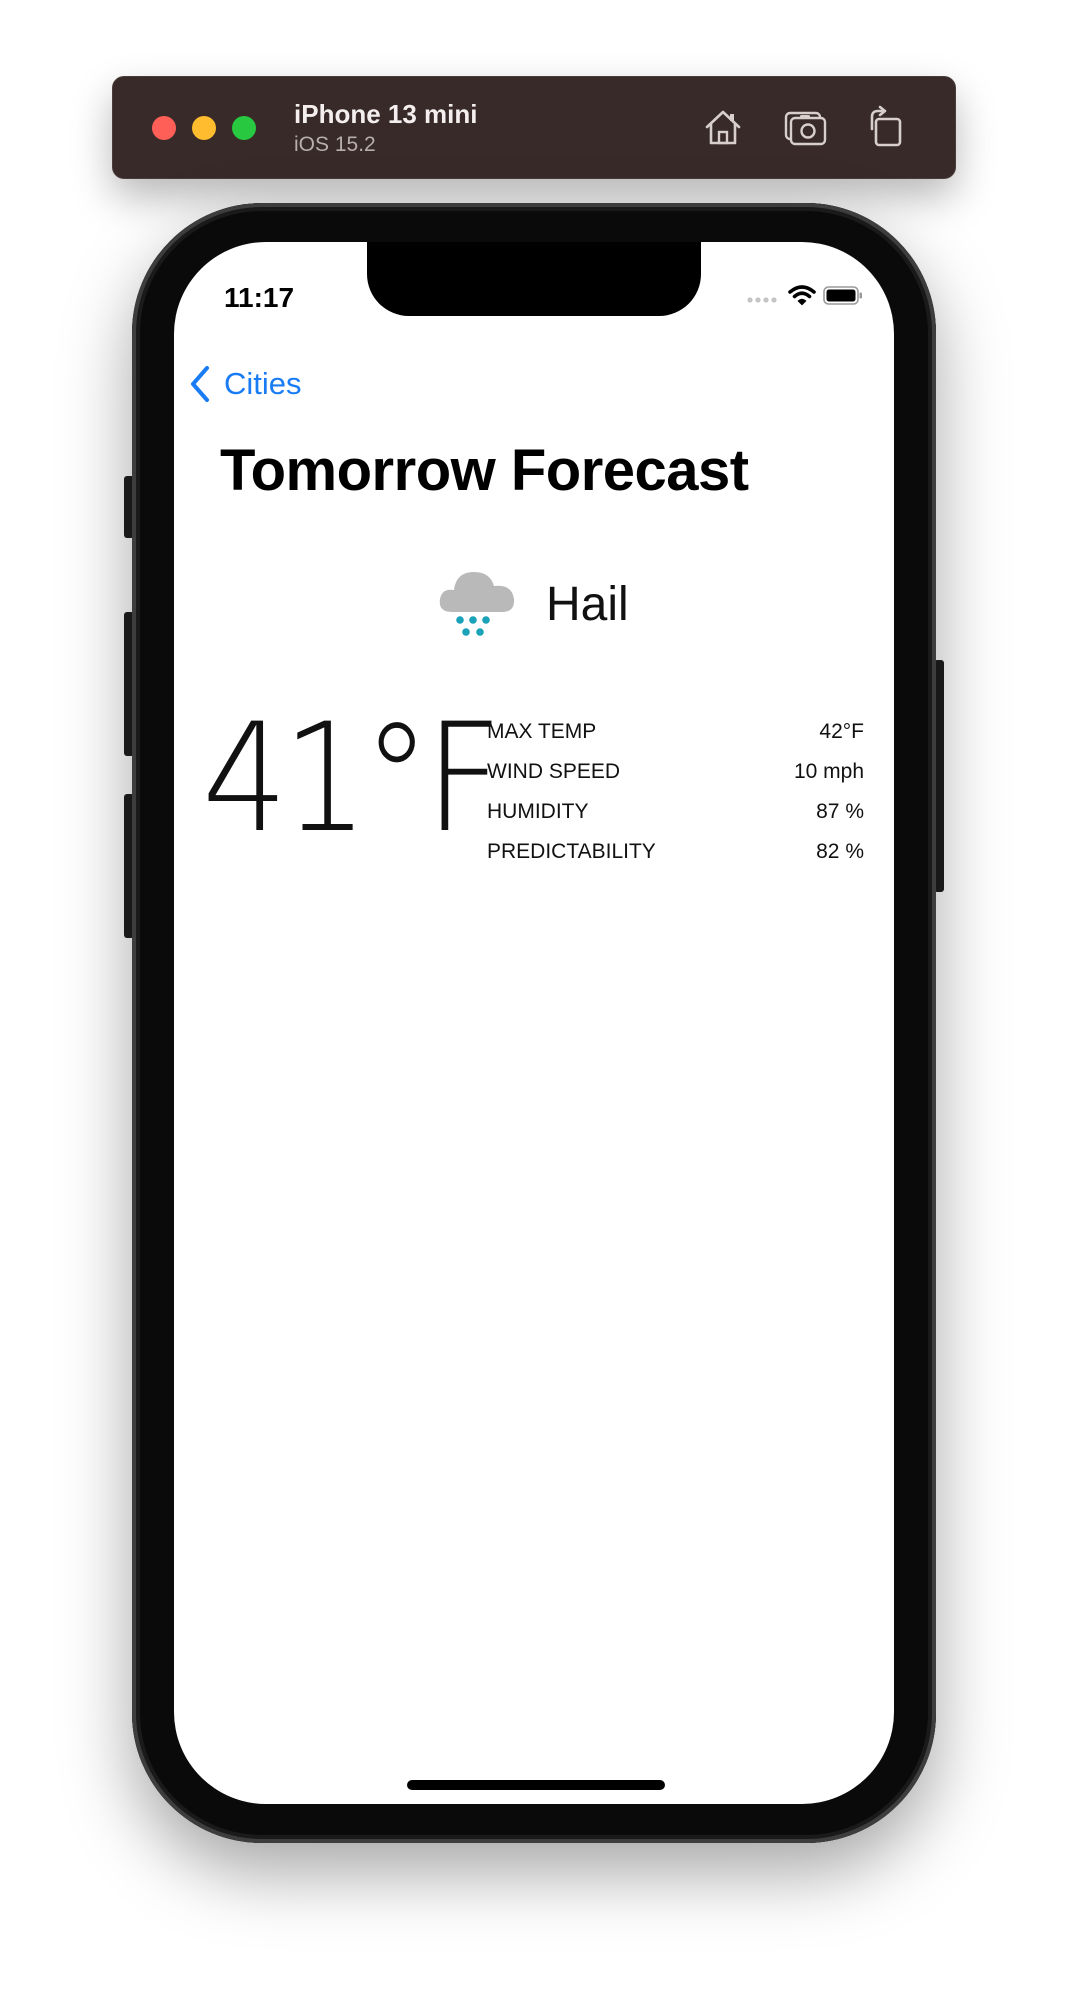  What do you see at coordinates (542, 731) in the screenshot?
I see `stat-label: MAX TEMP` at bounding box center [542, 731].